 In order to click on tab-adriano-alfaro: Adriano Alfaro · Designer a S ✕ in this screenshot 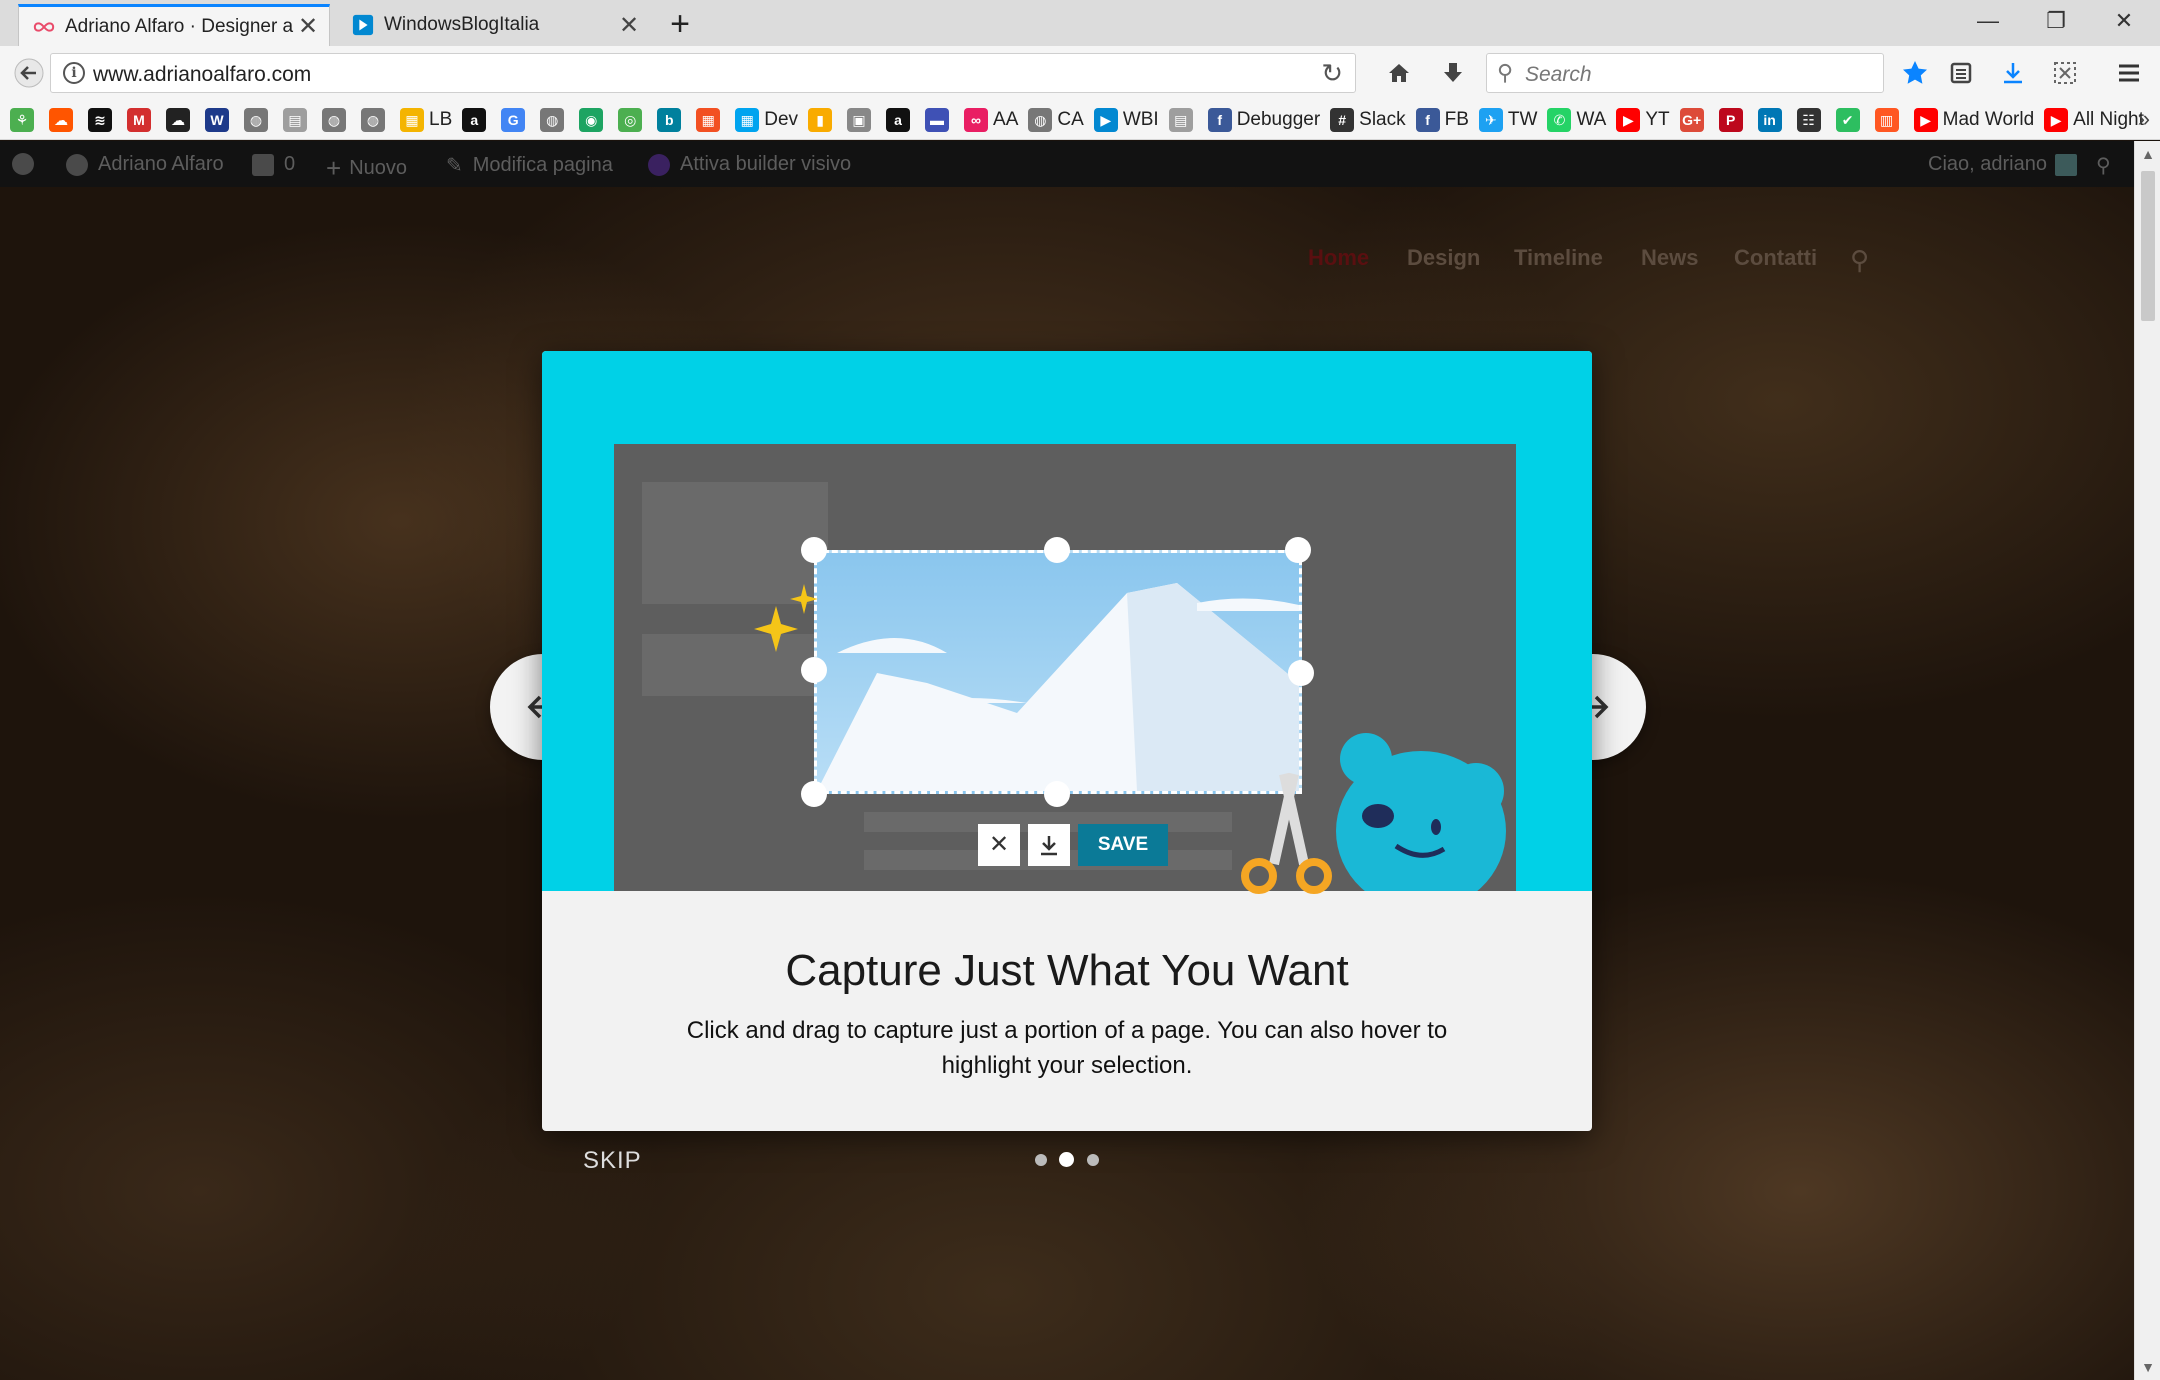, I will do `click(174, 25)`.